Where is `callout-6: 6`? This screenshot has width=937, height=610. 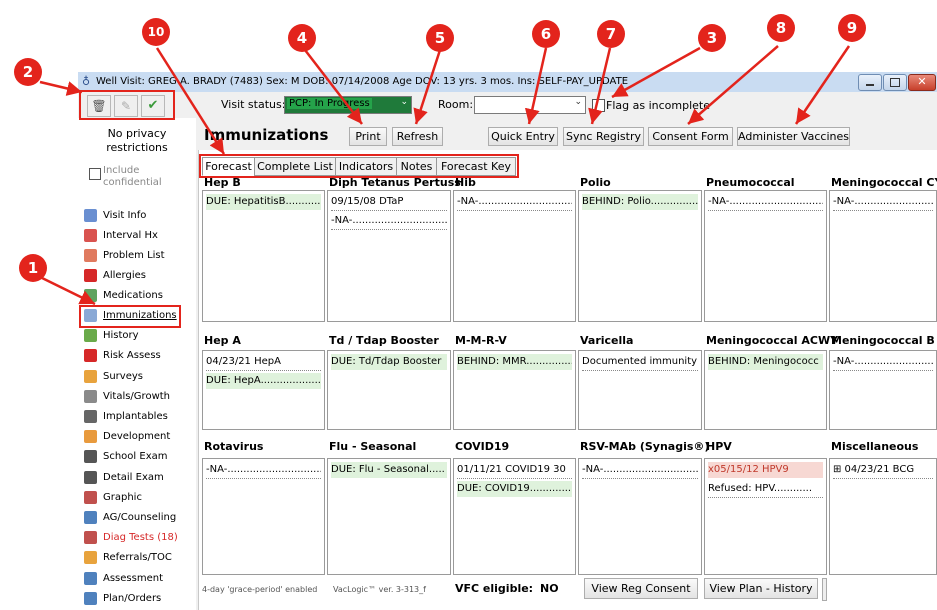 callout-6: 6 is located at coordinates (546, 34).